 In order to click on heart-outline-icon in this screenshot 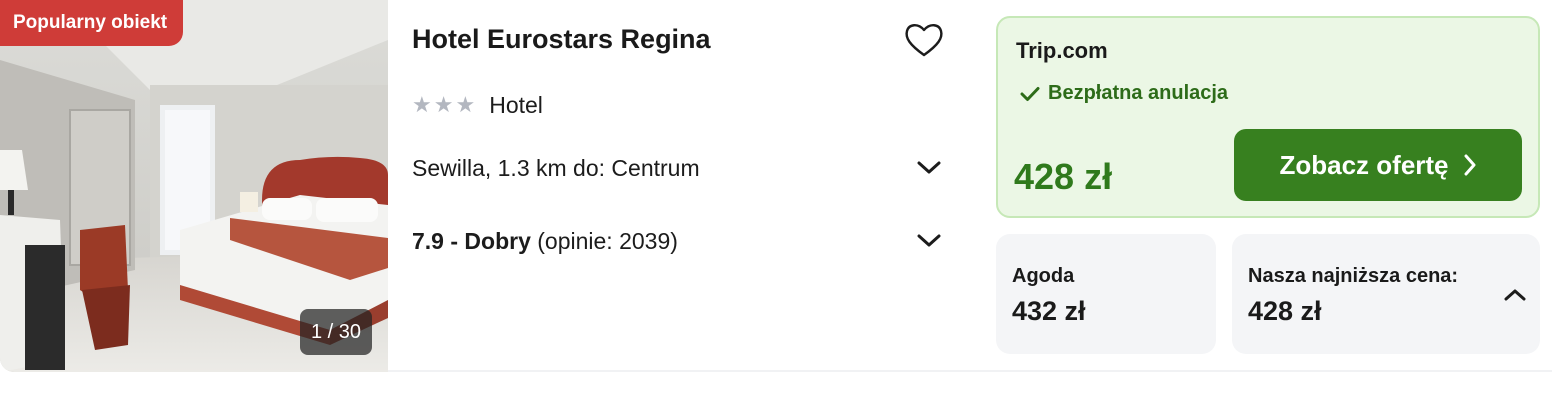, I will do `click(924, 40)`.